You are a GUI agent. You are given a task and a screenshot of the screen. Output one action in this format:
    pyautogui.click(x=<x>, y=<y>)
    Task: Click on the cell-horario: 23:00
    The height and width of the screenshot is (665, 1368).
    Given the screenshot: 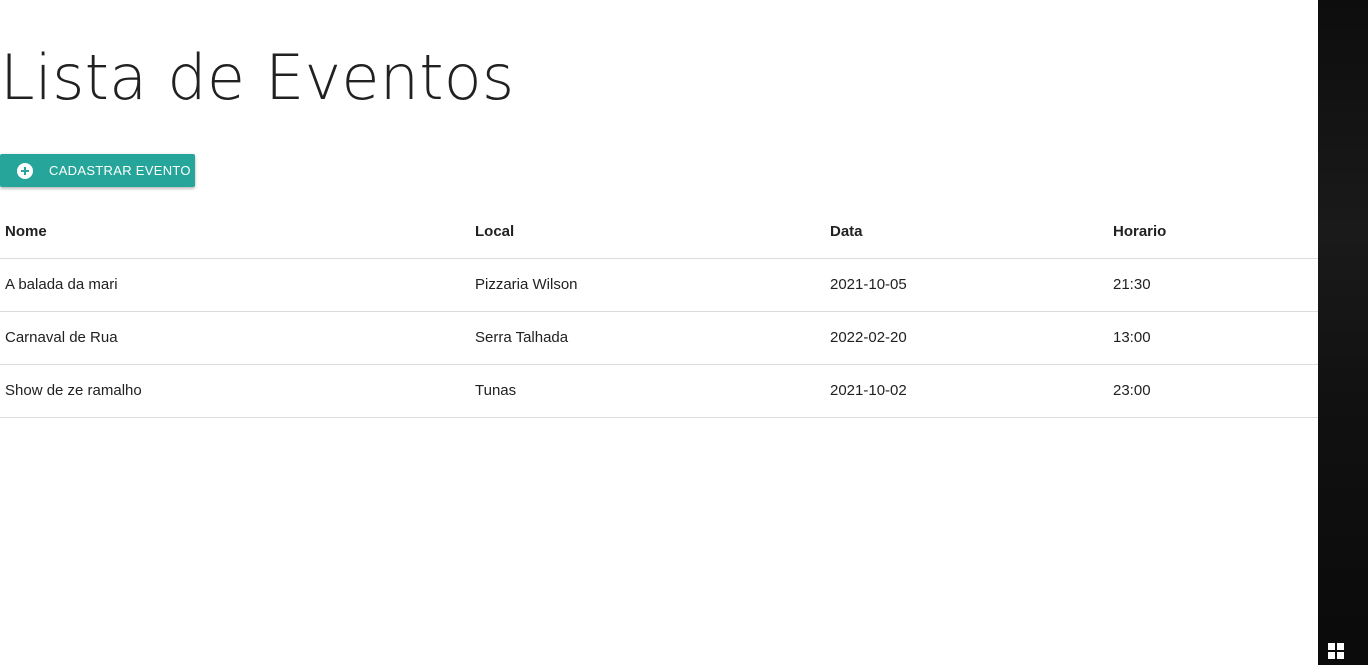 What is the action you would take?
    pyautogui.click(x=1213, y=391)
    